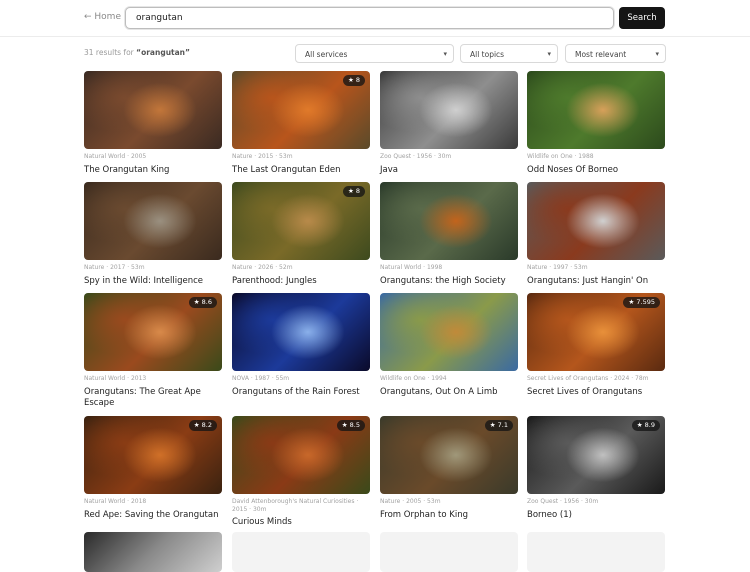 The height and width of the screenshot is (572, 750). What do you see at coordinates (487, 54) in the screenshot?
I see `topics-select-value: All topics` at bounding box center [487, 54].